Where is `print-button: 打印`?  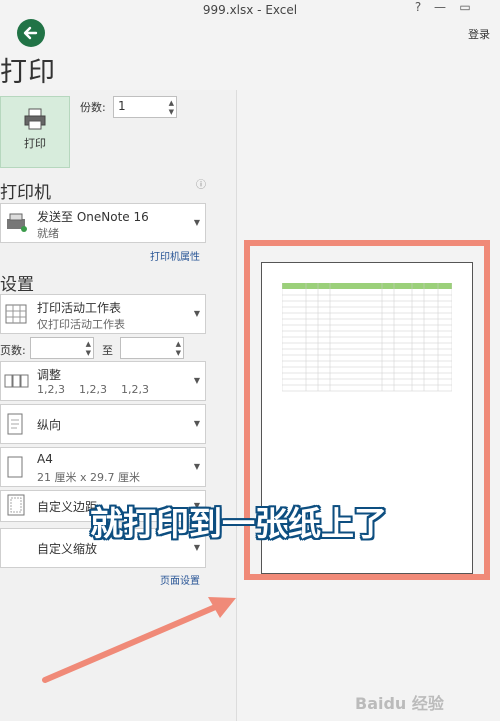 print-button: 打印 is located at coordinates (35, 132).